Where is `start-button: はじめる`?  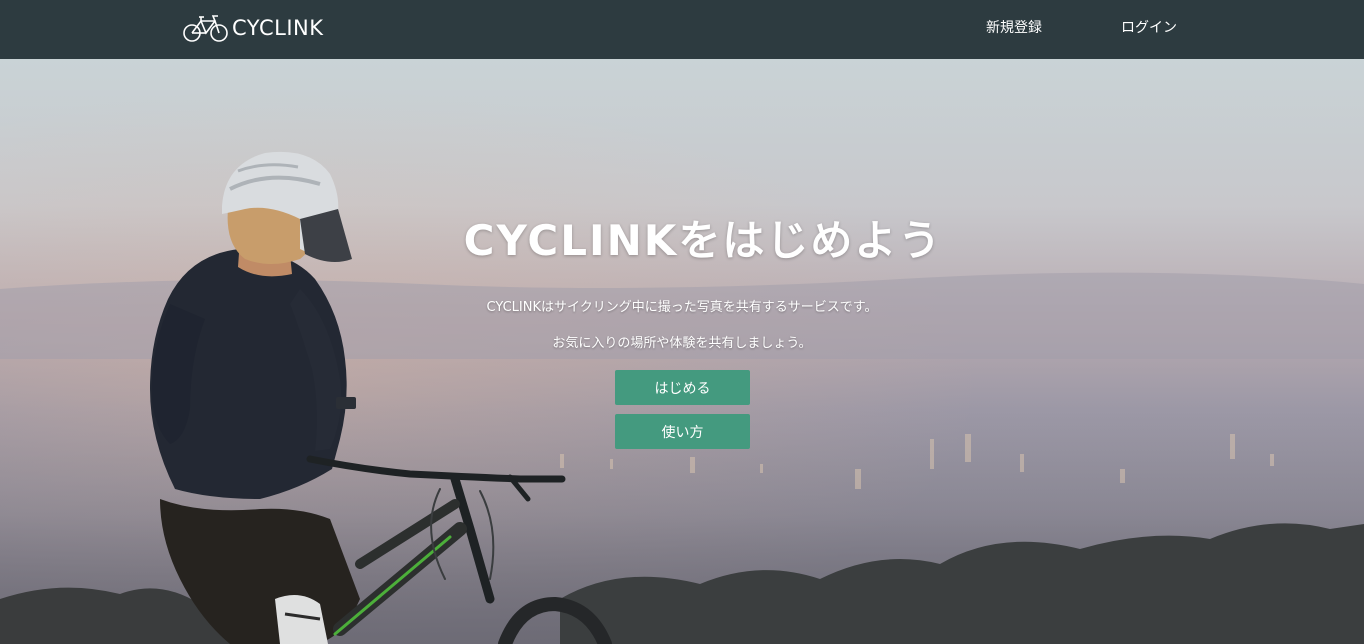 start-button: はじめる is located at coordinates (682, 387).